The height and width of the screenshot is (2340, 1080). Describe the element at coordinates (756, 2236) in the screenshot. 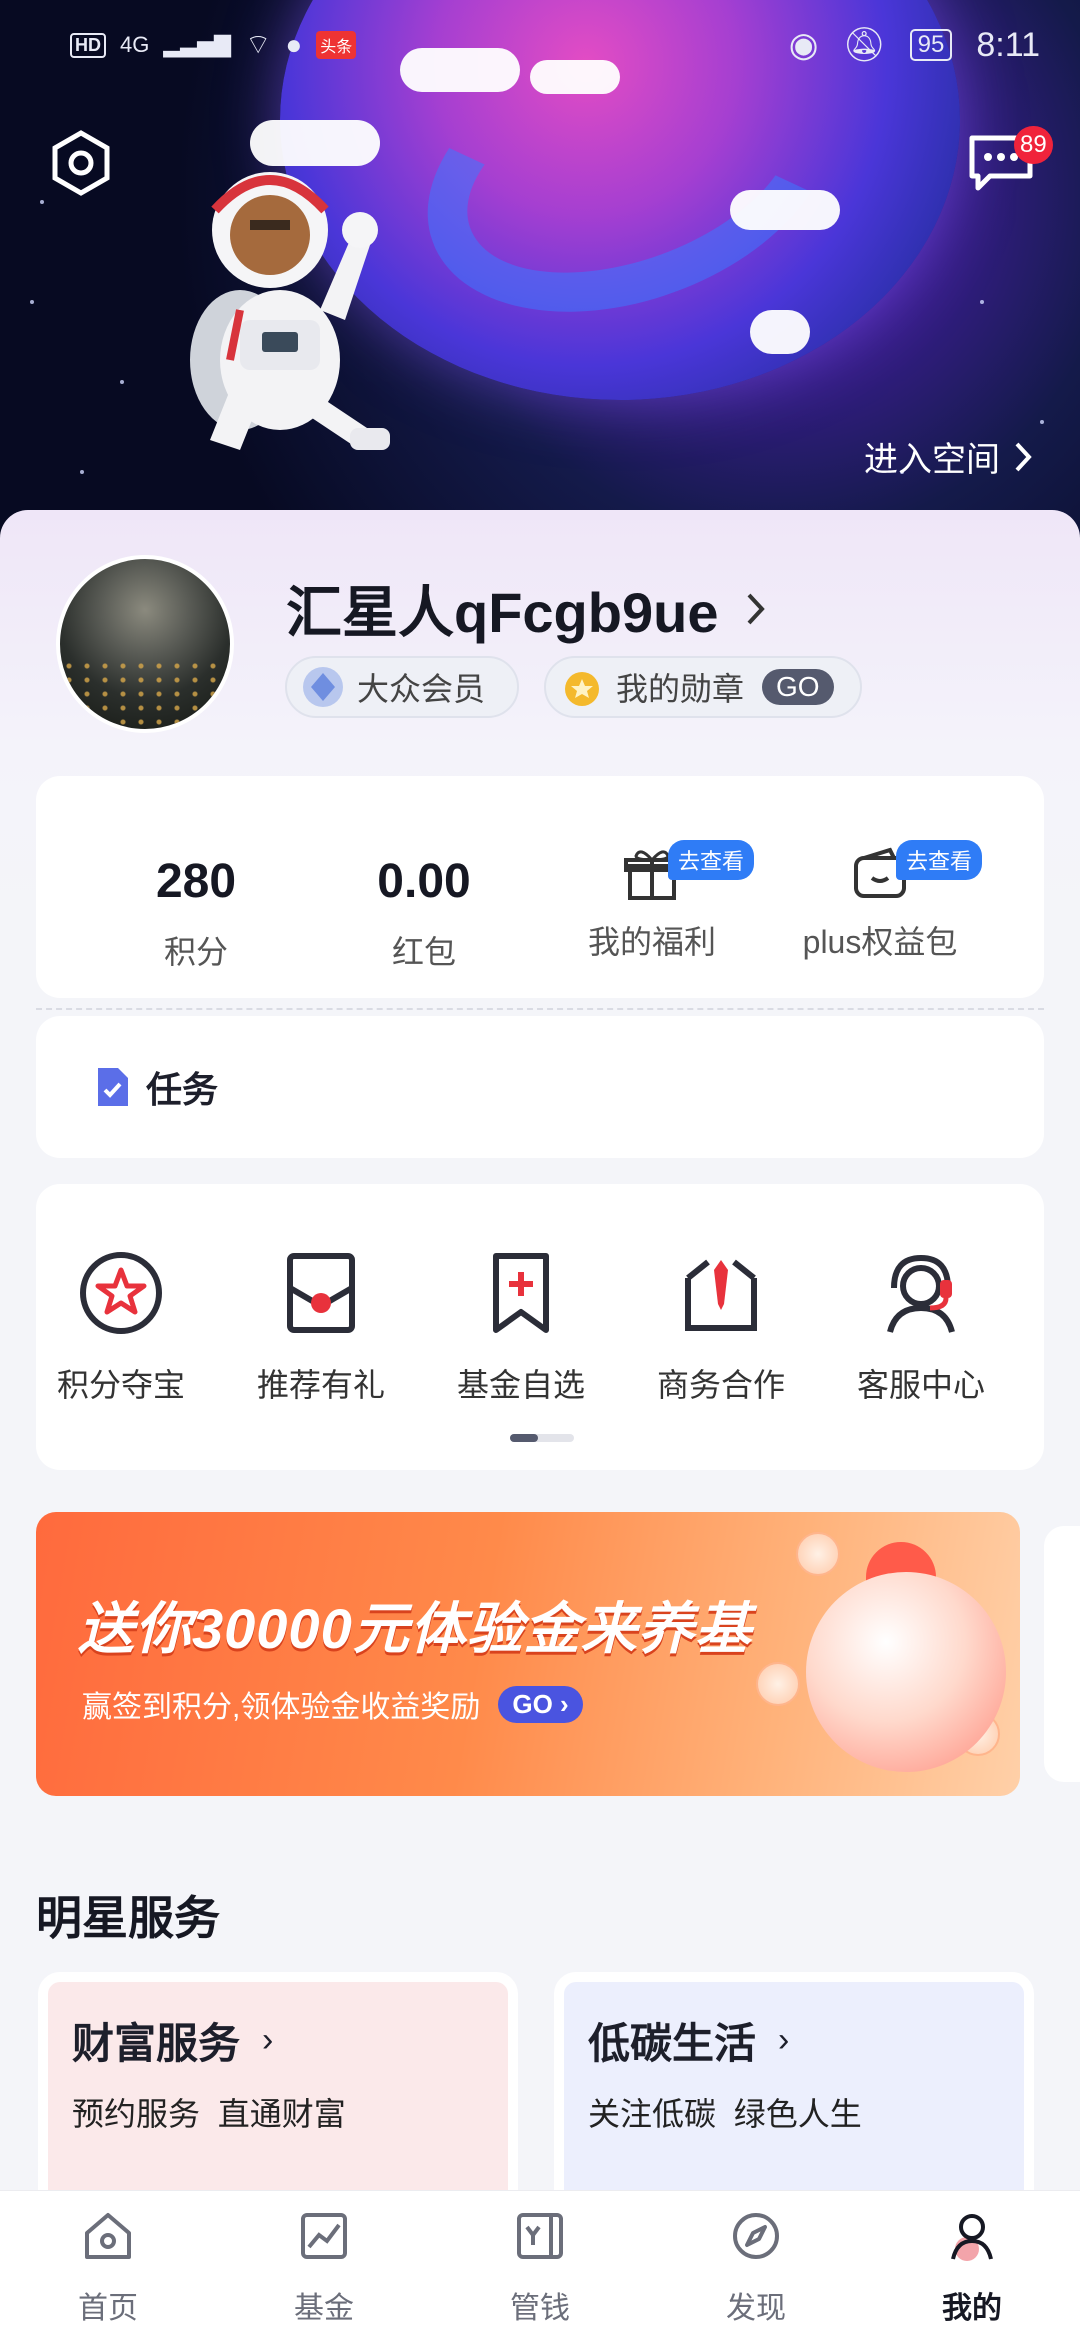

I see `compass-icon` at that location.